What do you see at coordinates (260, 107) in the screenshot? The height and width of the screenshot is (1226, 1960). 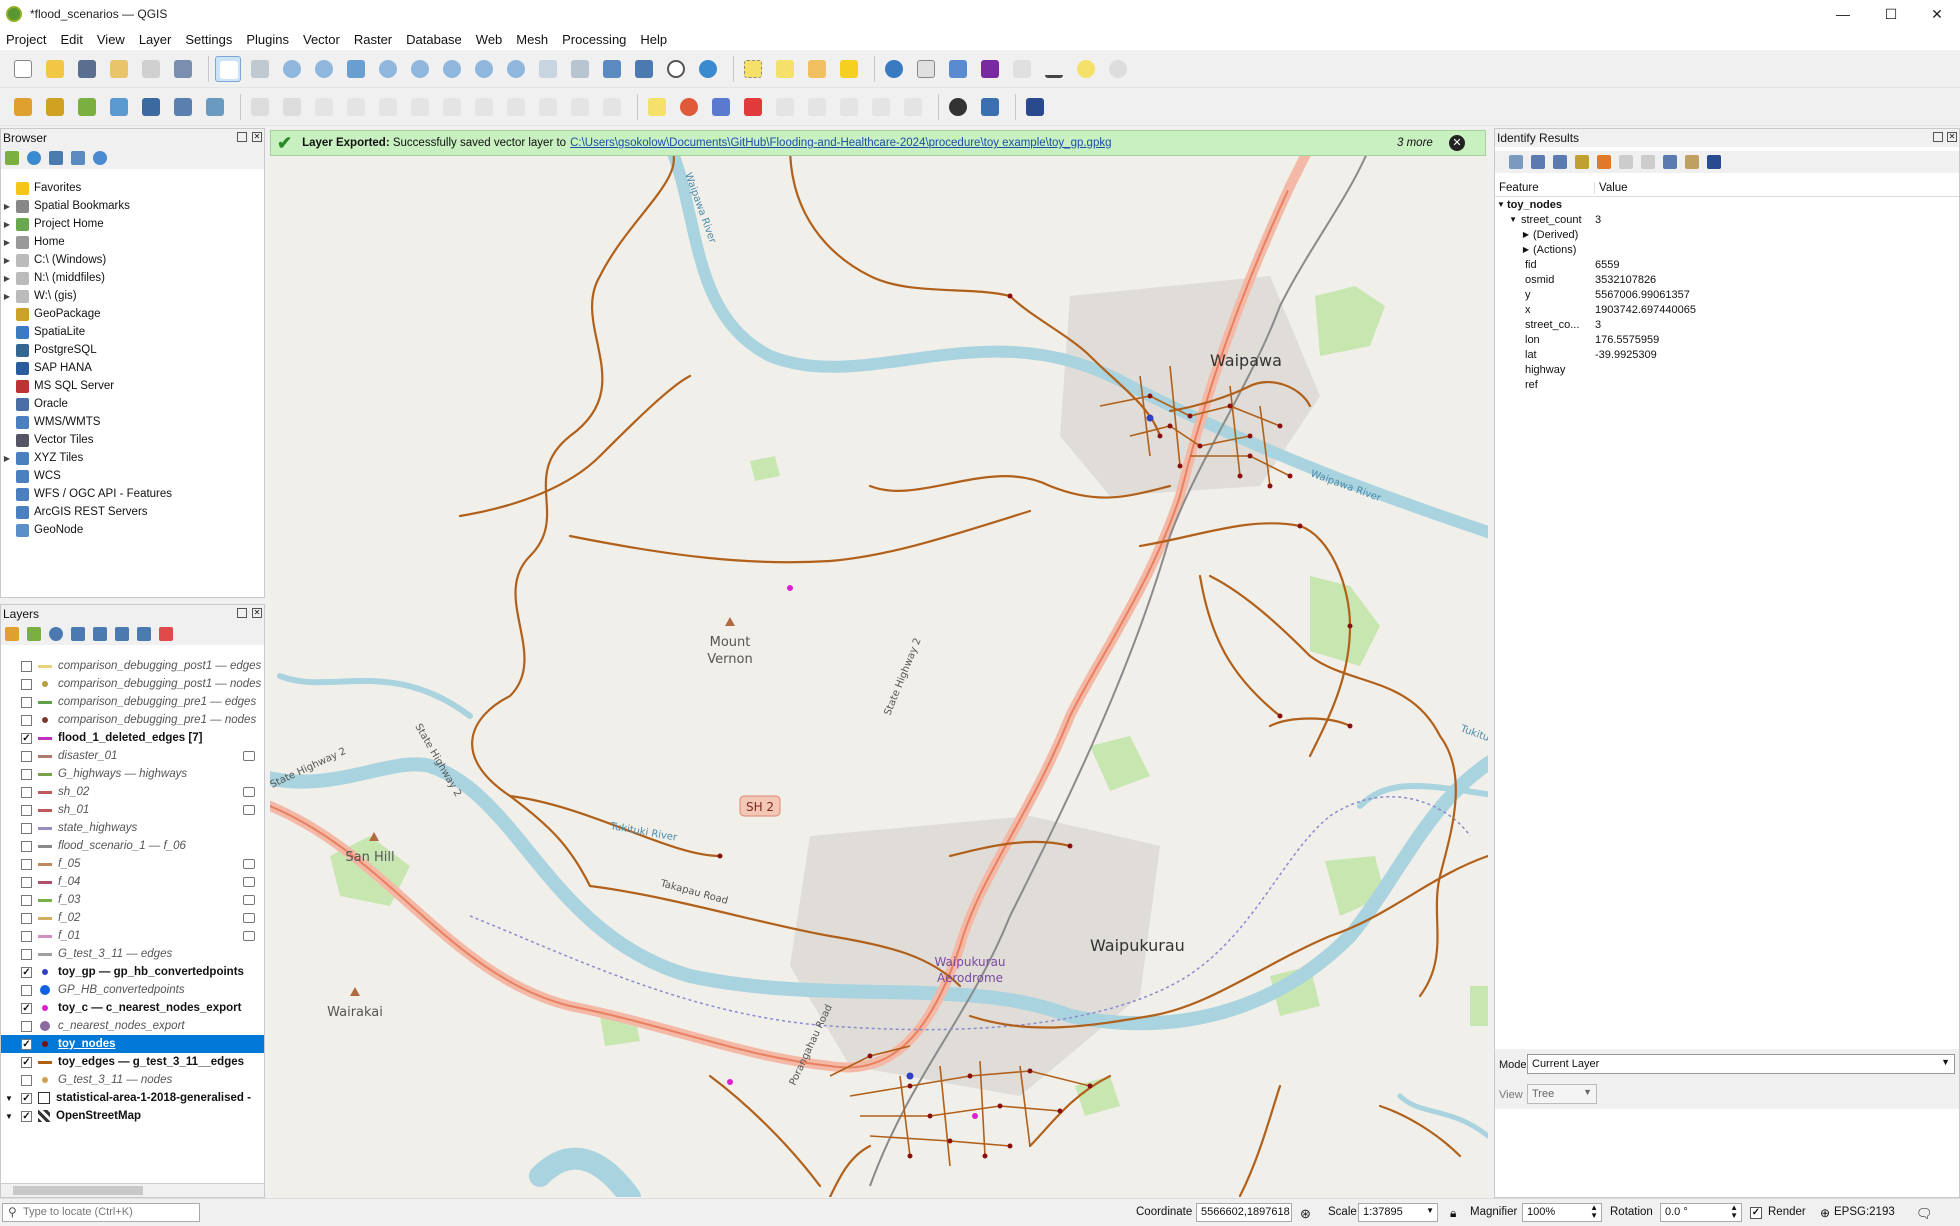 I see `toggle-editing-icon` at bounding box center [260, 107].